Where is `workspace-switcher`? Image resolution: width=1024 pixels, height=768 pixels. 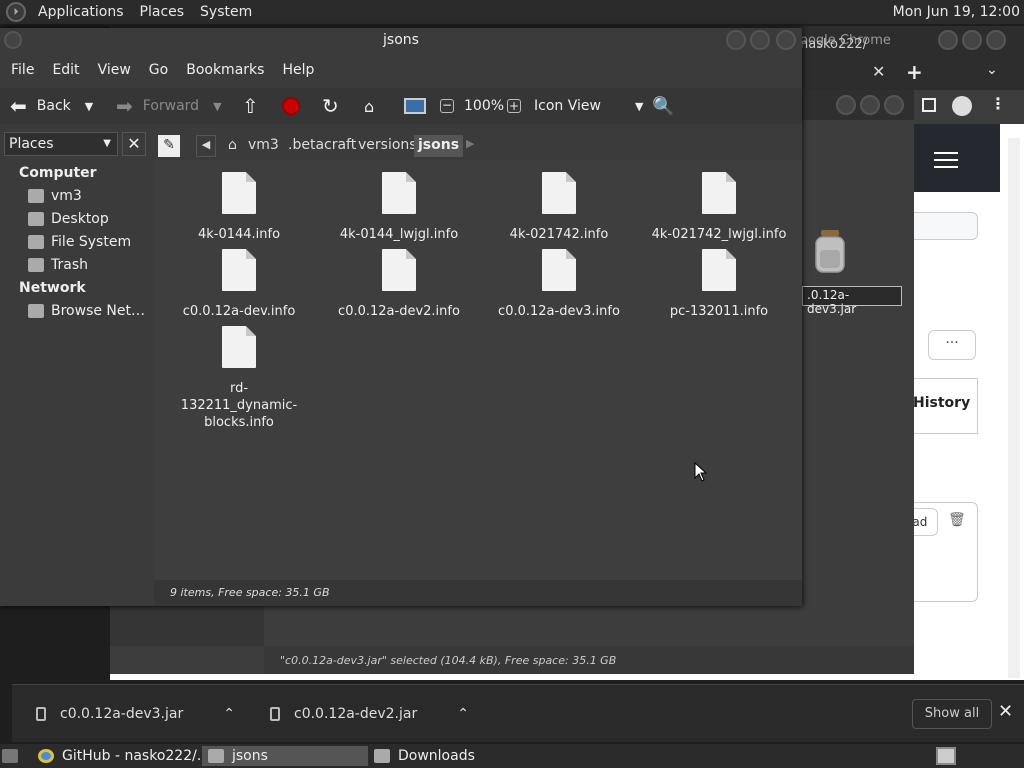 workspace-switcher is located at coordinates (946, 756).